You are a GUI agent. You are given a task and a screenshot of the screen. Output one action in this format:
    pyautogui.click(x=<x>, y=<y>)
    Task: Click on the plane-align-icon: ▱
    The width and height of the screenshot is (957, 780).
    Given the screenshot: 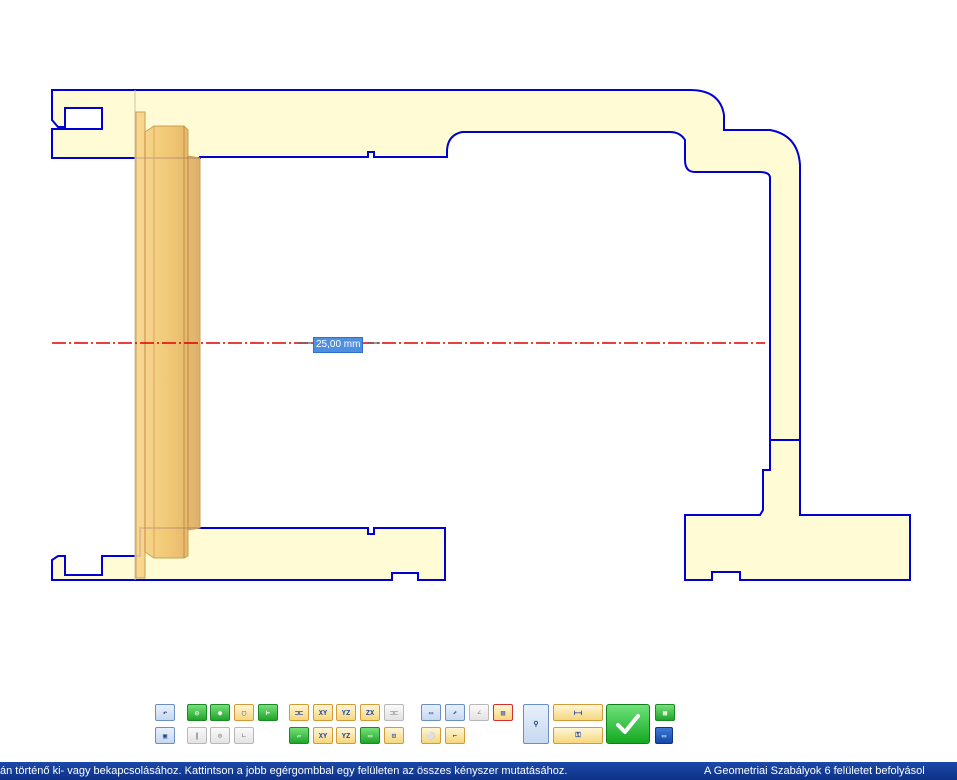 What is the action you would take?
    pyautogui.click(x=299, y=735)
    